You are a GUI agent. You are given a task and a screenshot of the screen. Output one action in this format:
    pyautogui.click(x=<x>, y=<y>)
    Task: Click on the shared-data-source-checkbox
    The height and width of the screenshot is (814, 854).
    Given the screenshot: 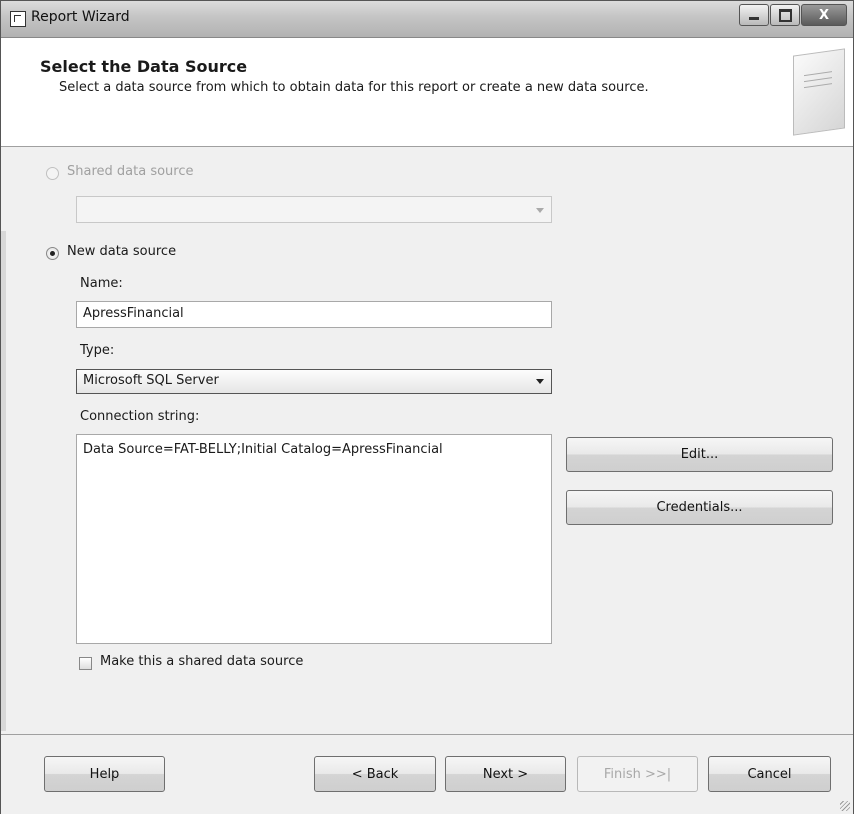 What is the action you would take?
    pyautogui.click(x=85, y=663)
    